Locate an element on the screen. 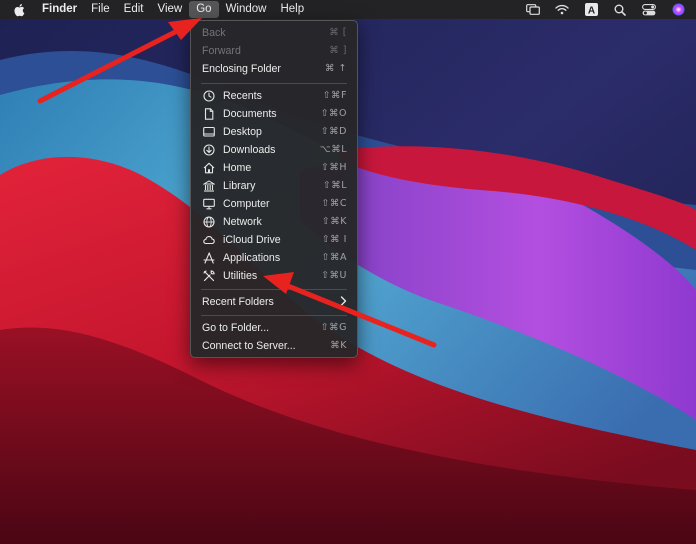  menu-item-utilities: Utilities ⇧⌘U is located at coordinates (274, 275).